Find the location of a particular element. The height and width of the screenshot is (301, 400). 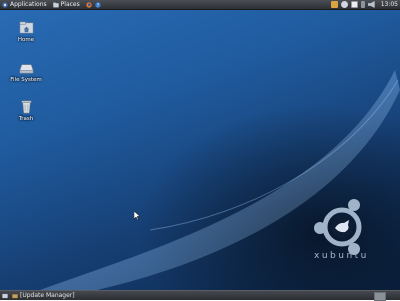

show-desktop-button is located at coordinates (5, 296).